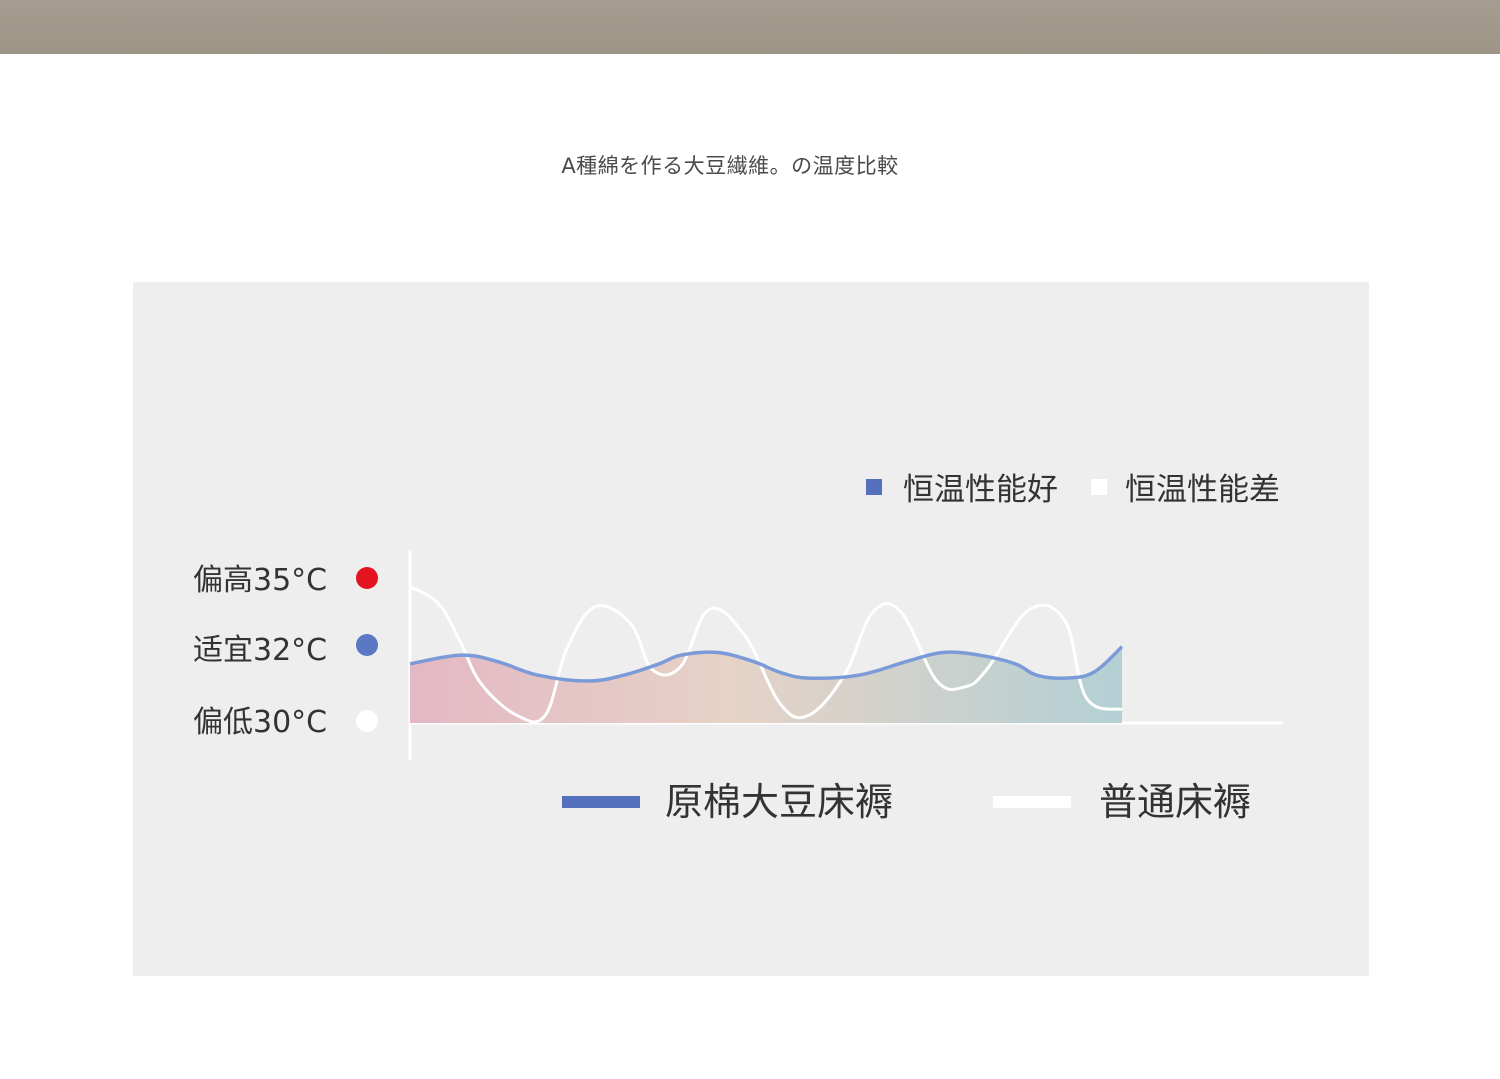 Image resolution: width=1500 pixels, height=1079 pixels. What do you see at coordinates (750, 27) in the screenshot?
I see `header-band` at bounding box center [750, 27].